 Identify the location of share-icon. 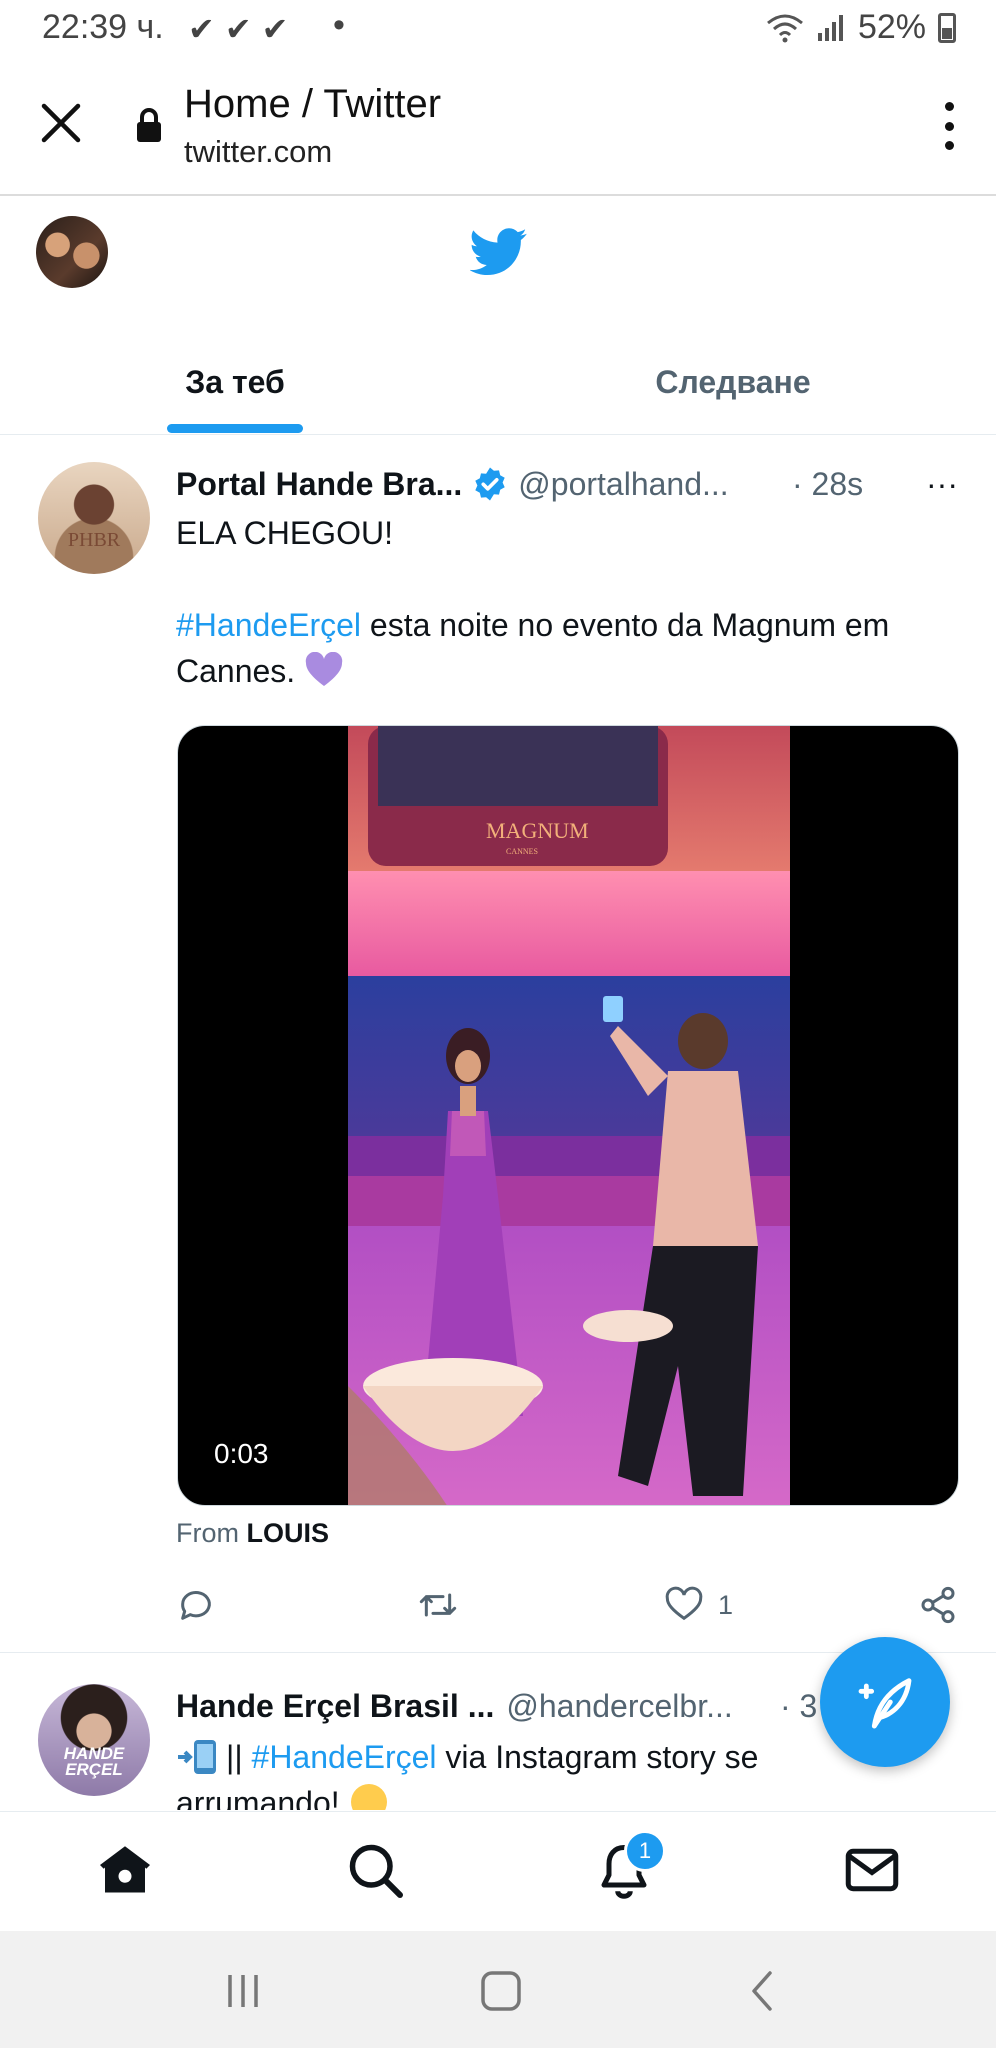
(938, 1605).